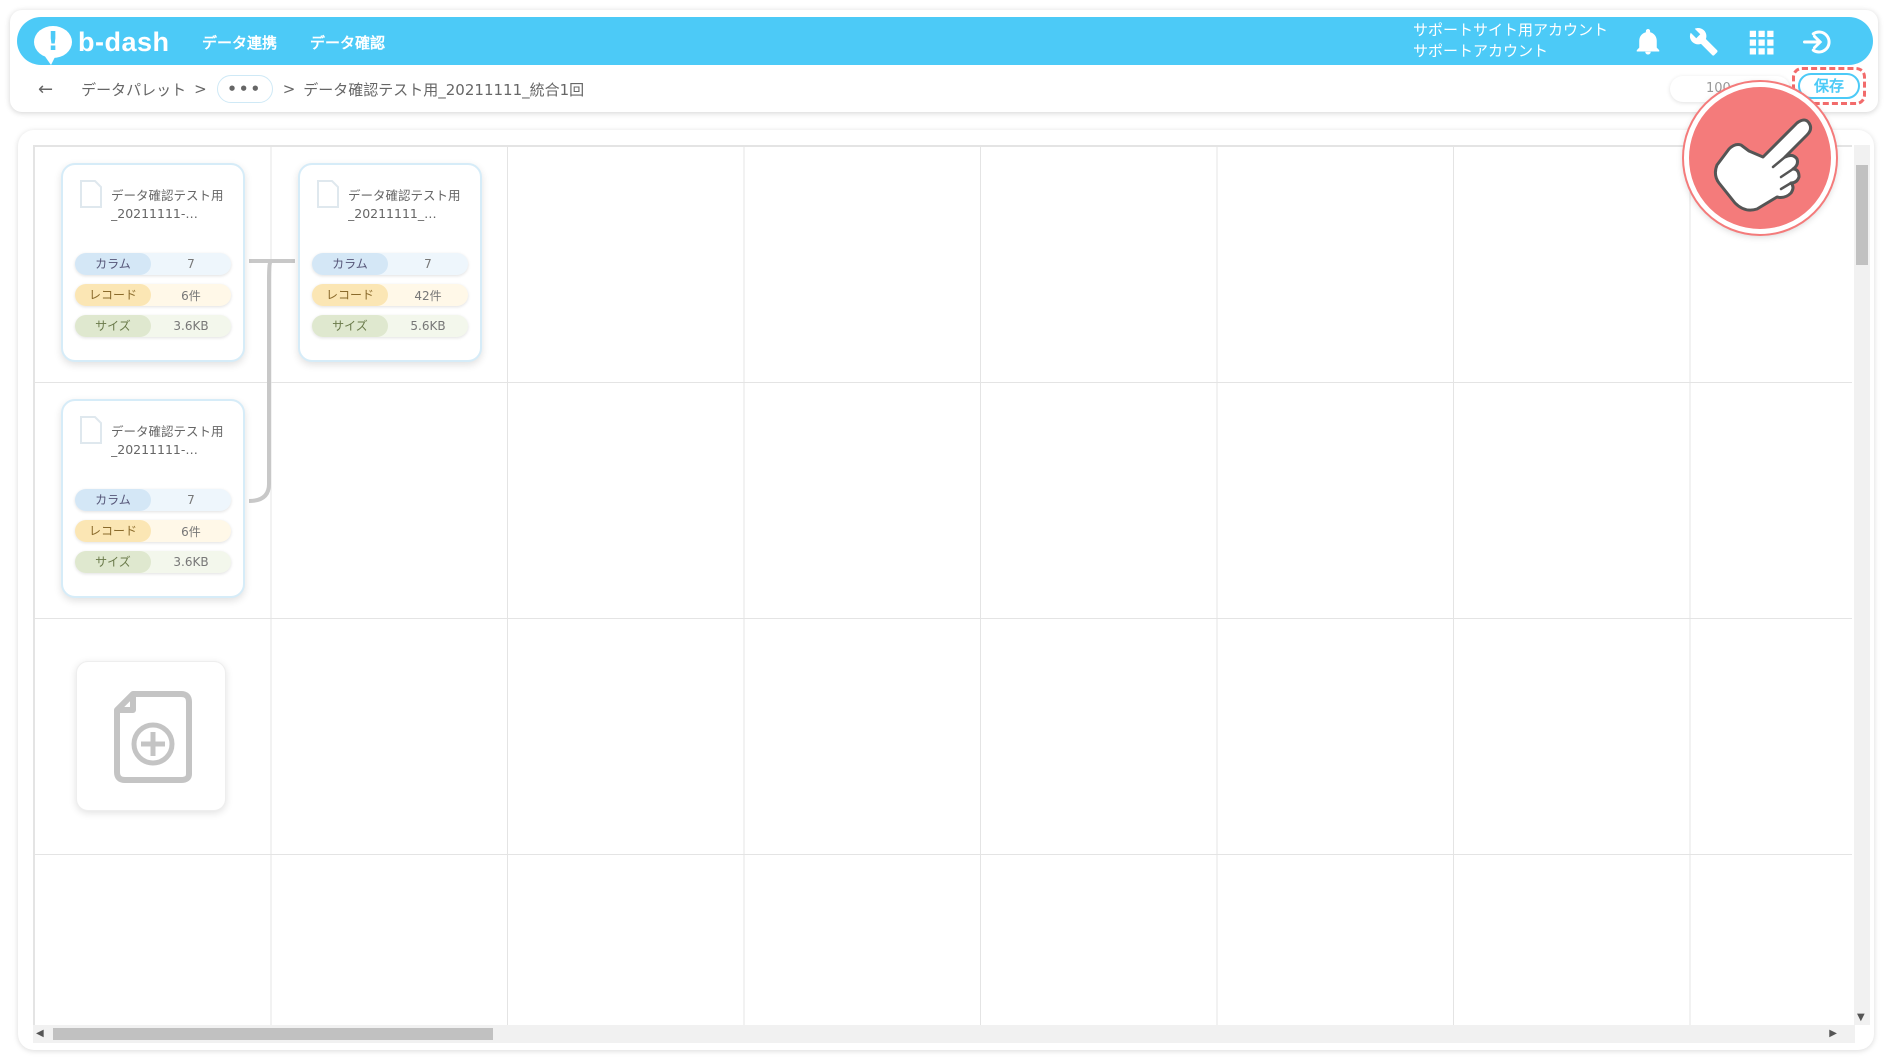 The width and height of the screenshot is (1890, 1063). I want to click on breadcrumb-root: データパレット, so click(133, 89).